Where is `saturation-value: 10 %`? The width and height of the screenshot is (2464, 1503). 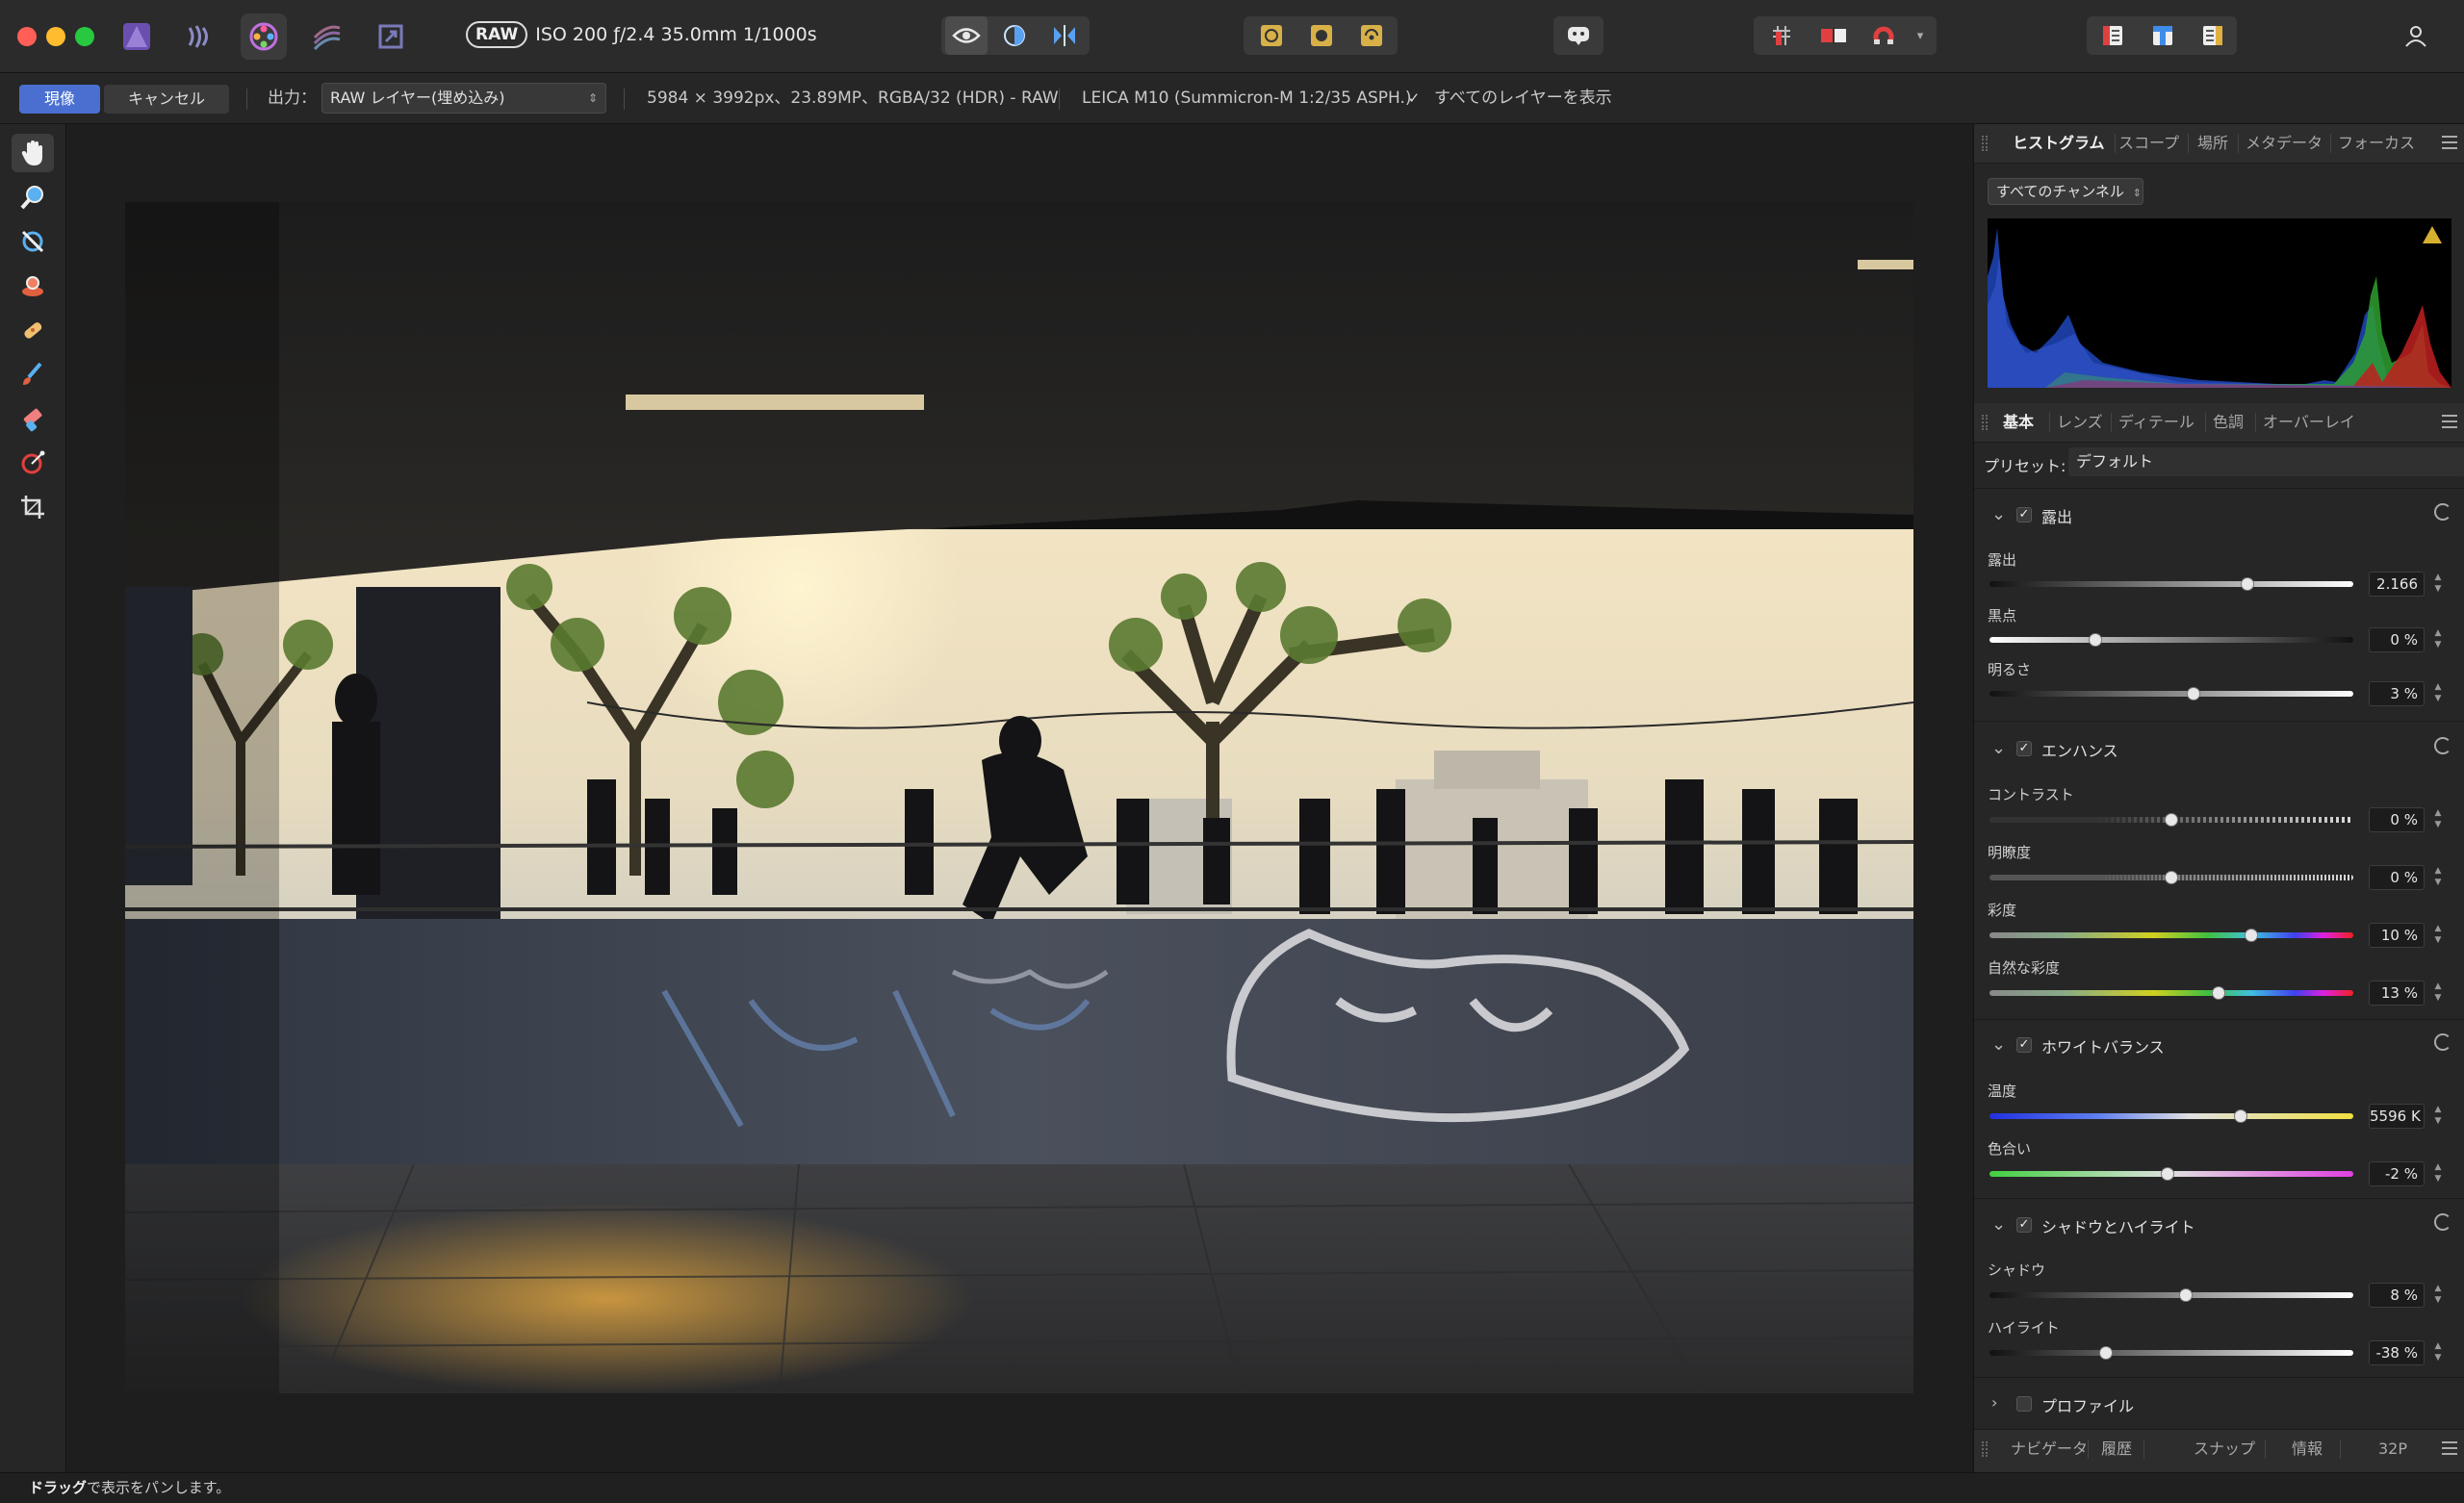 saturation-value: 10 % is located at coordinates (2397, 935).